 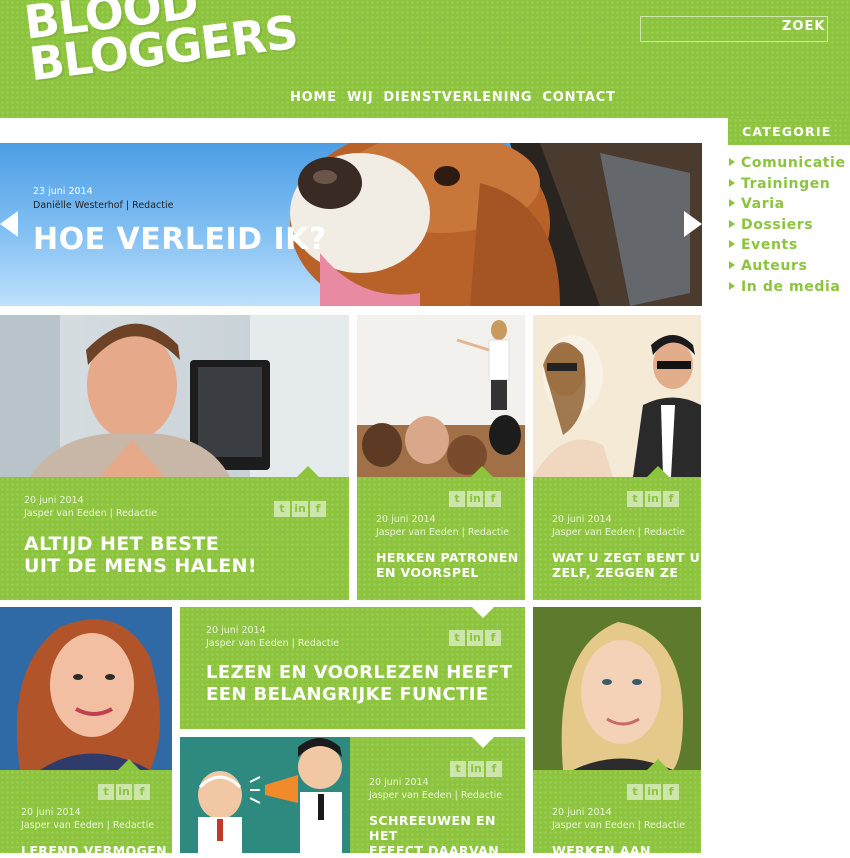 I want to click on nav-home: HOME, so click(x=313, y=97).